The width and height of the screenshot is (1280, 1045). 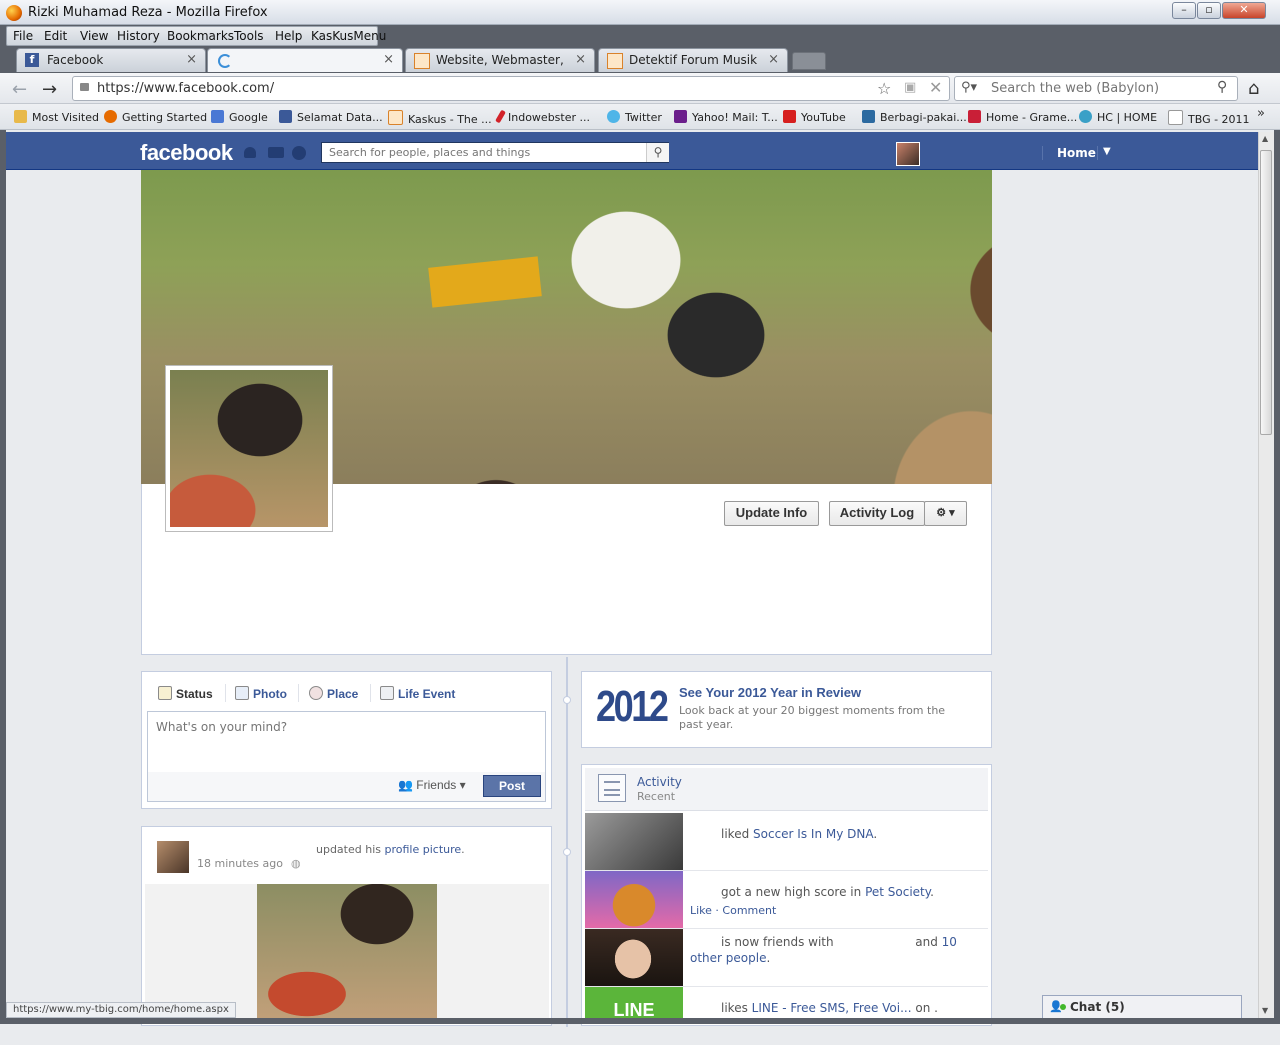 What do you see at coordinates (333, 693) in the screenshot?
I see `composer-tab-place: Place` at bounding box center [333, 693].